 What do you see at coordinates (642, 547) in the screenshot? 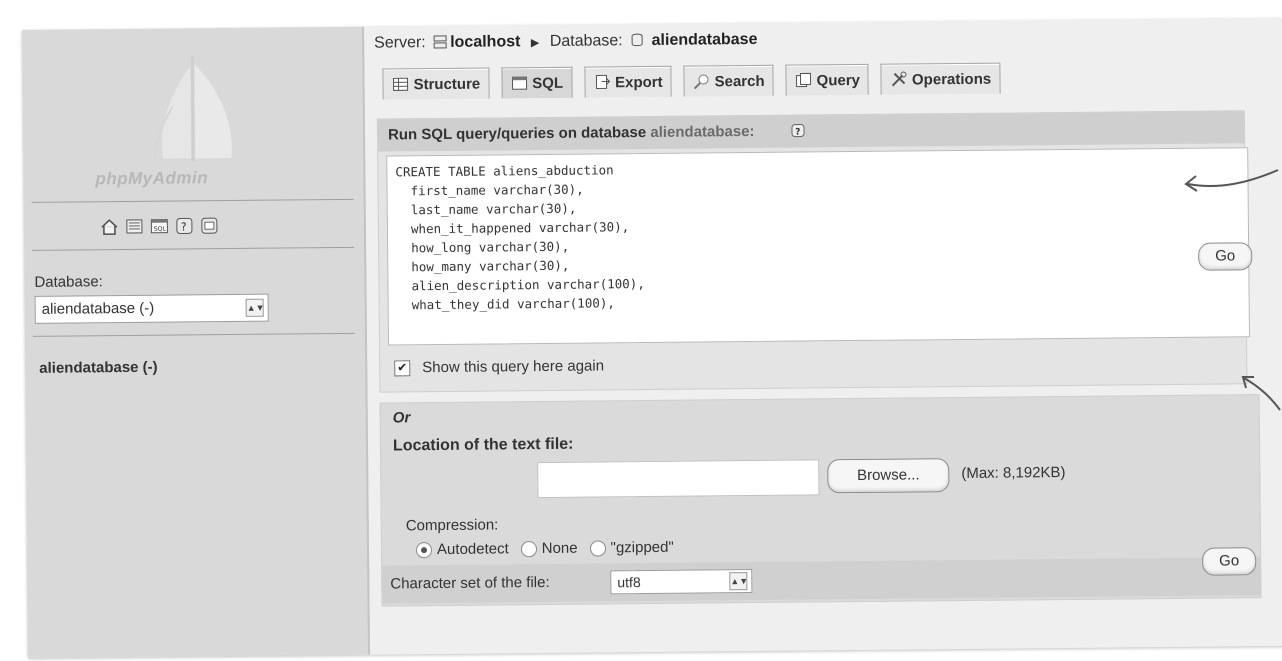
I see `radio-label: "gzipped"` at bounding box center [642, 547].